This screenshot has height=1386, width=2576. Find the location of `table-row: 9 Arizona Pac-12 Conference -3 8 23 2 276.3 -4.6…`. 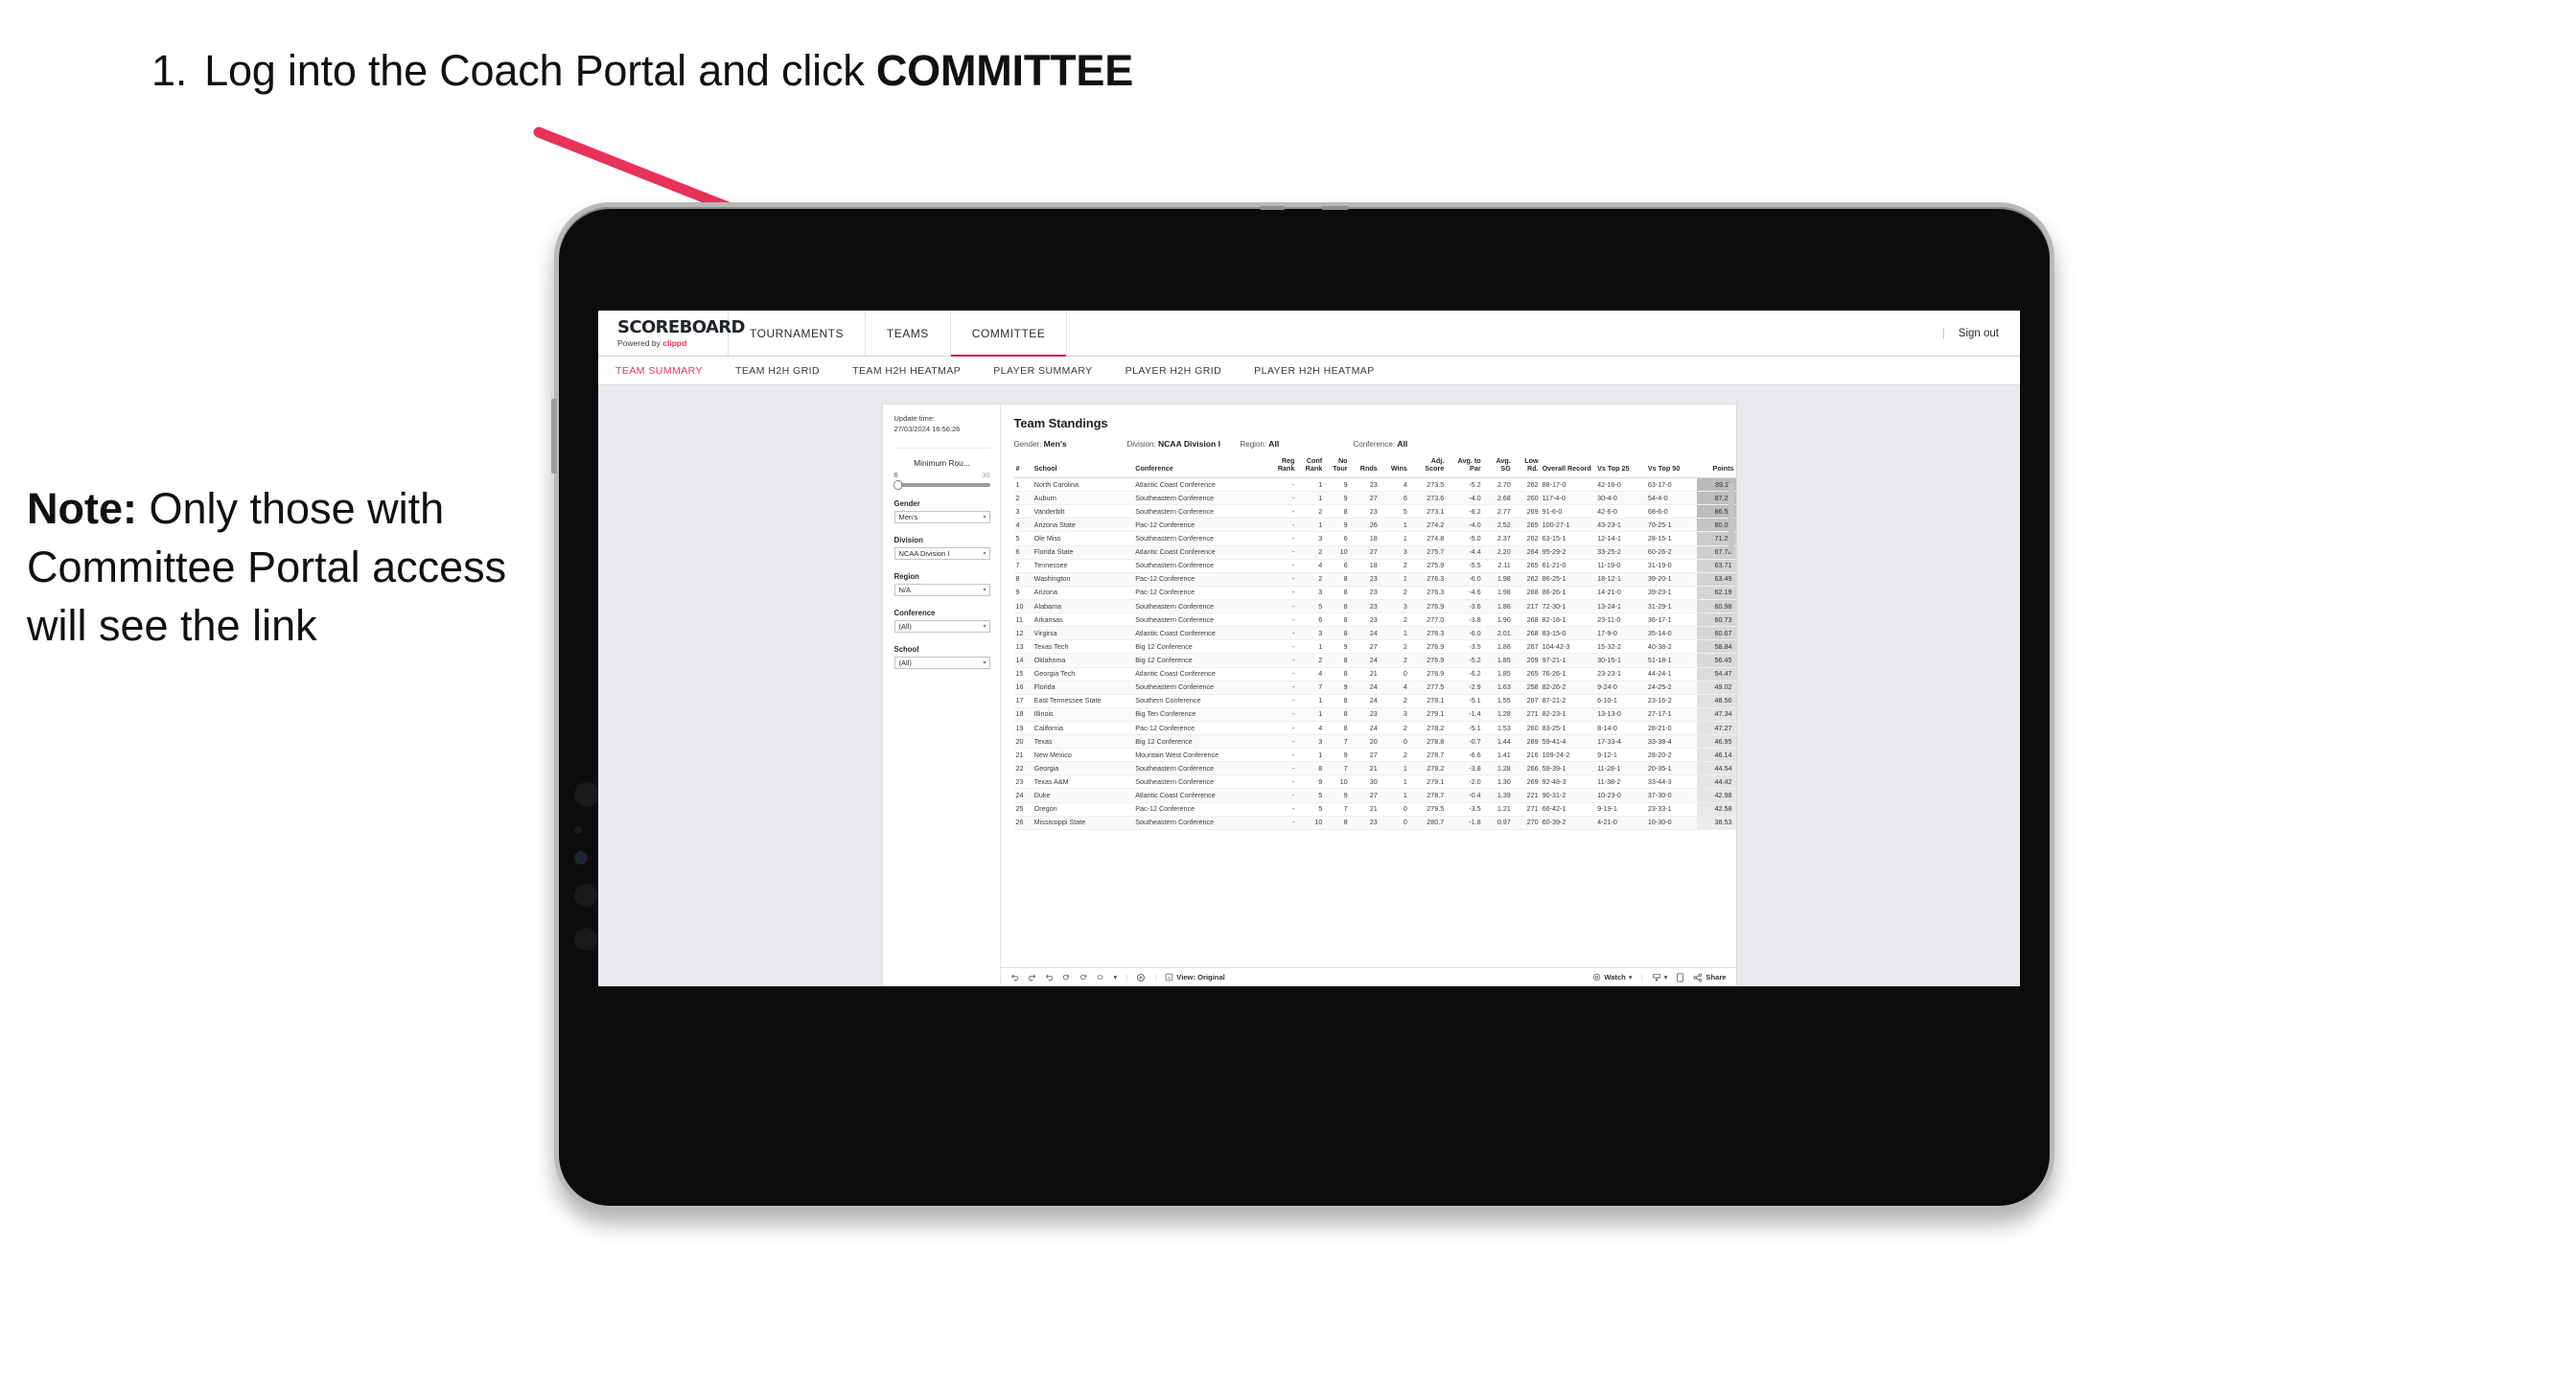

table-row: 9 Arizona Pac-12 Conference -3 8 23 2 276.3 -4.6… is located at coordinates (1375, 593).